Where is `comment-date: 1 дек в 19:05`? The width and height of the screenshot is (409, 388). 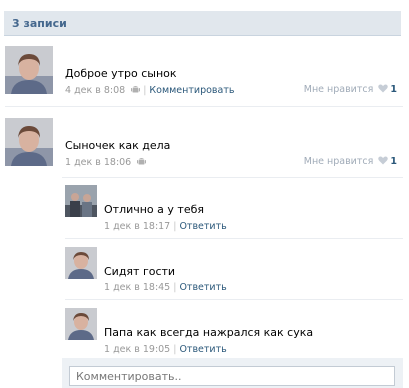 comment-date: 1 дек в 19:05 is located at coordinates (137, 349).